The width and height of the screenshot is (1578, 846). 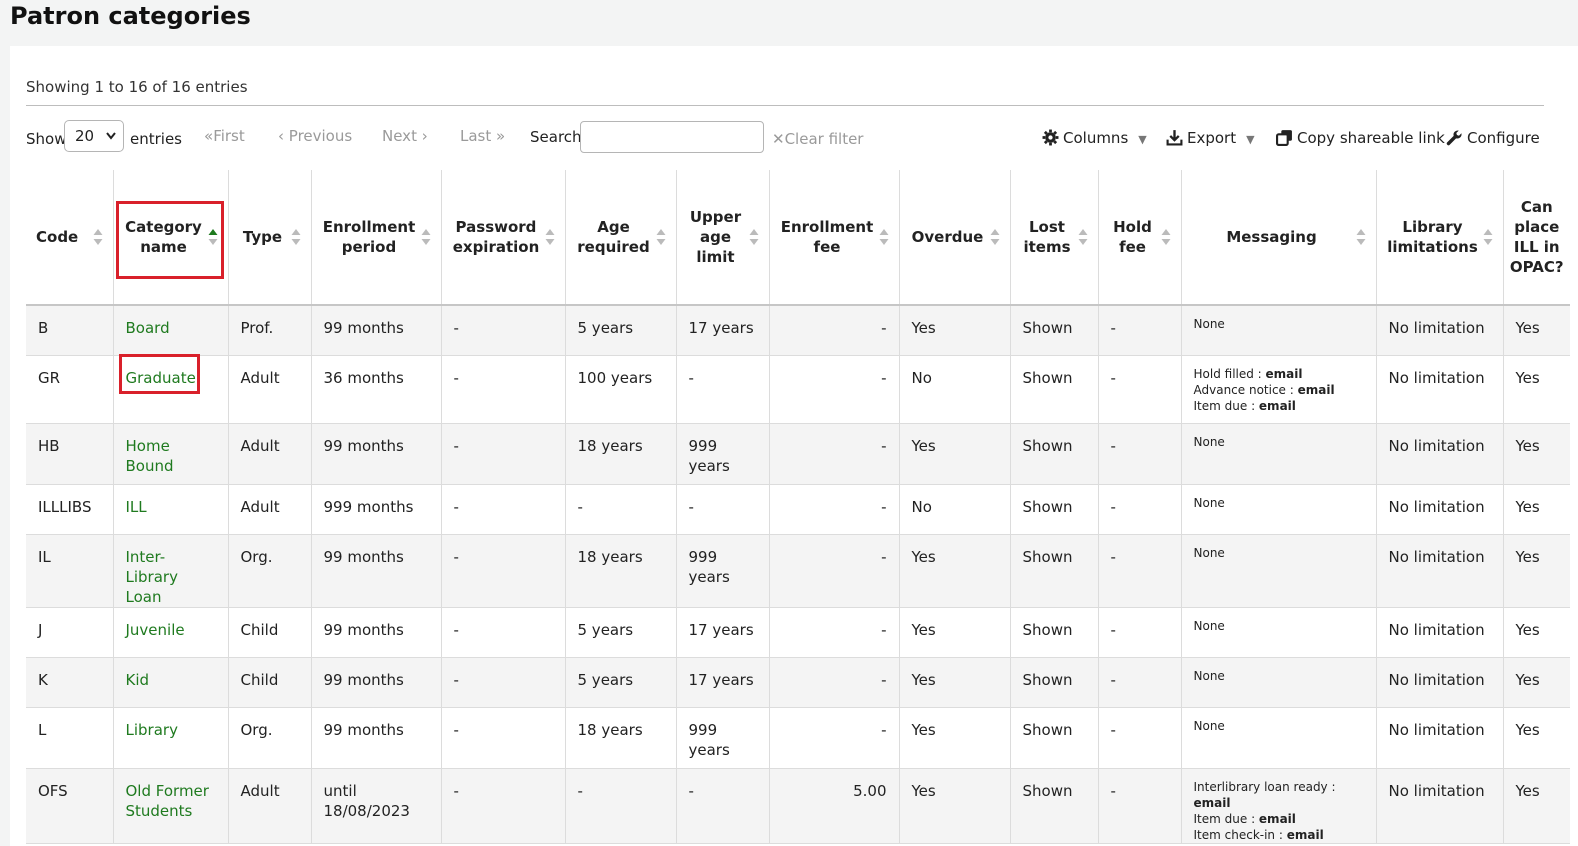 What do you see at coordinates (229, 136) in the screenshot?
I see `first-label: First` at bounding box center [229, 136].